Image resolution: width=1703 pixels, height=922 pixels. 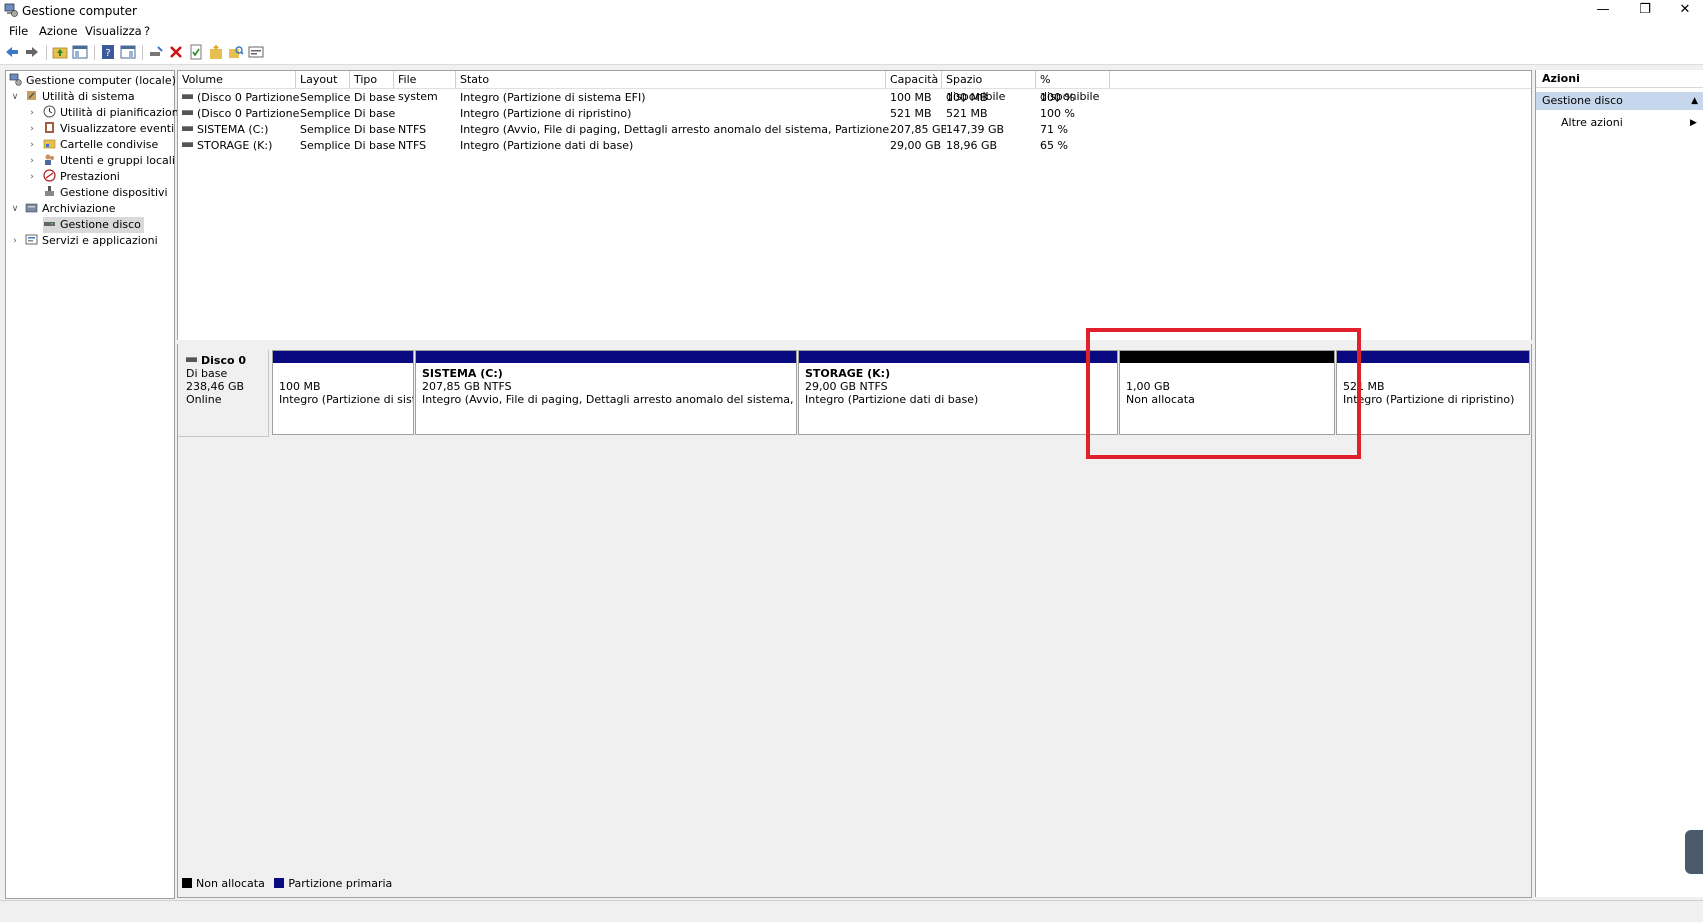 I want to click on cell-status: Integro (Partizione di ripristino), so click(x=546, y=113).